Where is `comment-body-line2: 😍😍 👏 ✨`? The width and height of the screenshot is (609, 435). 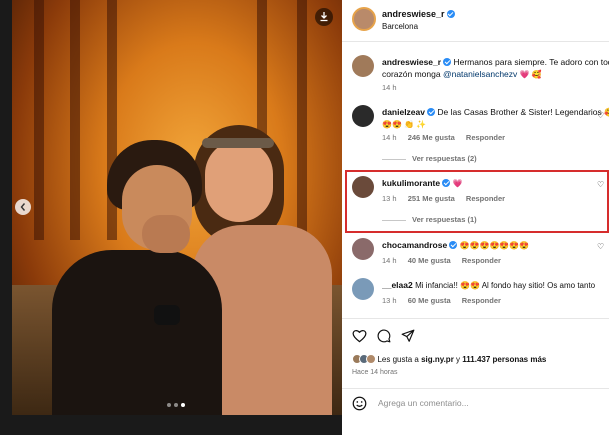
comment-body-line2: 😍😍 👏 ✨ is located at coordinates (404, 124).